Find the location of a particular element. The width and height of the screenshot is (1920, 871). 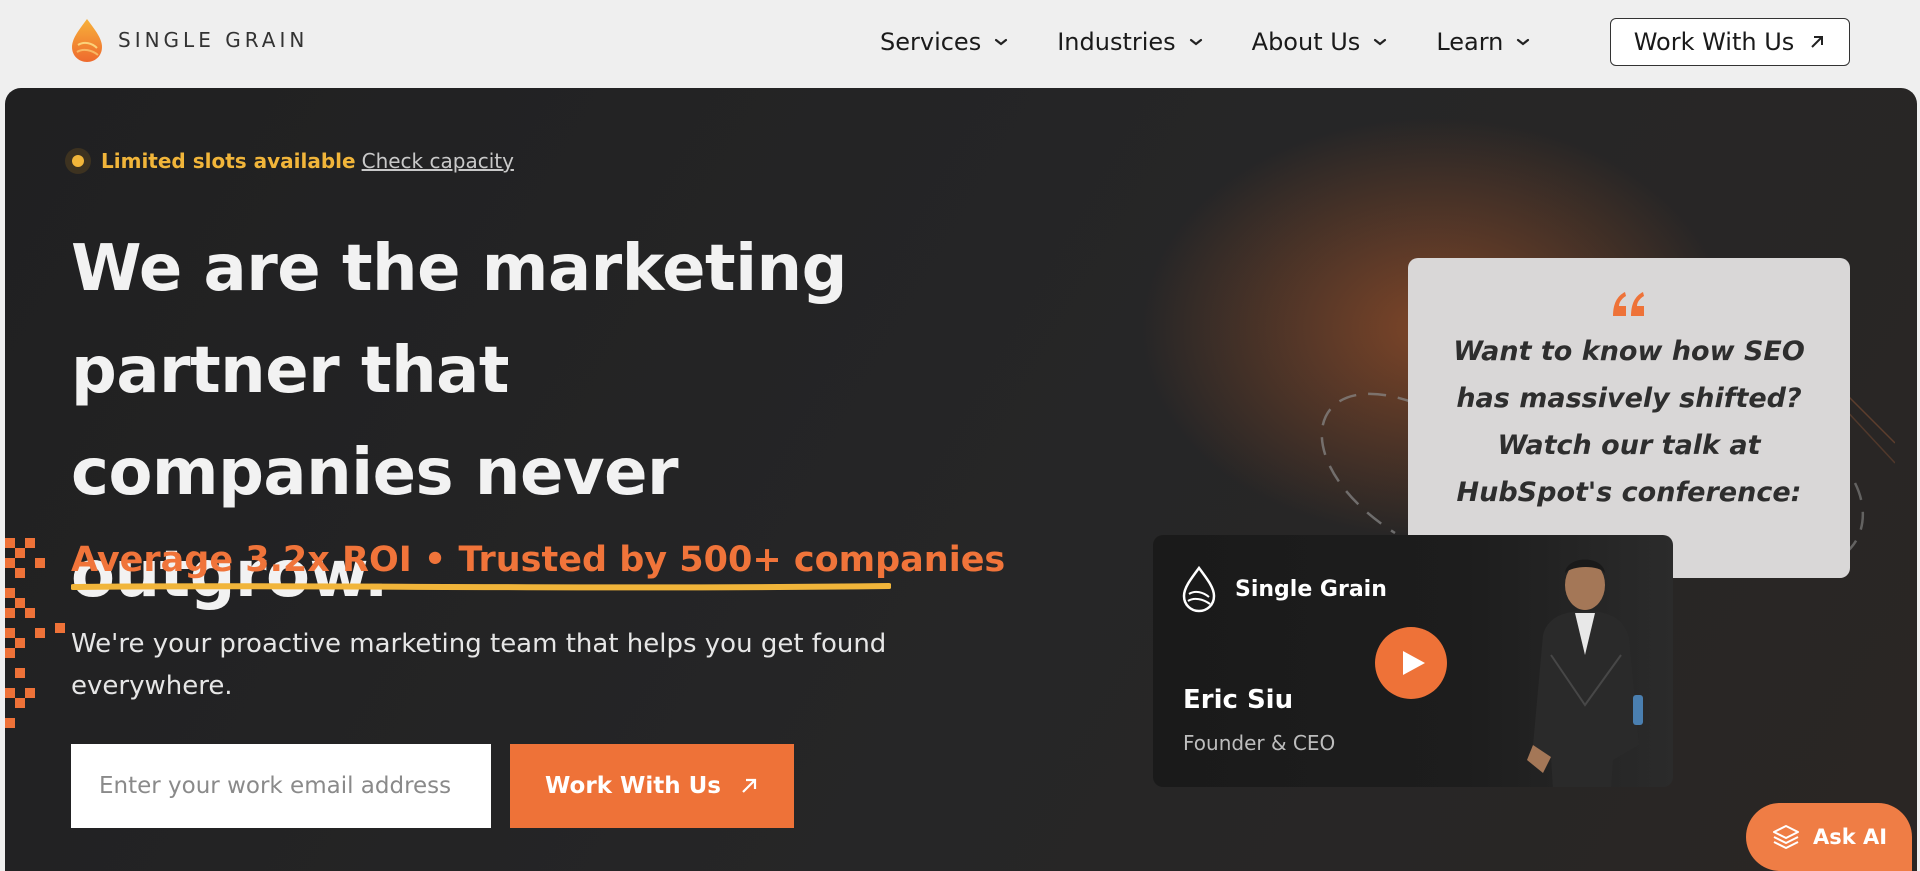

layers-icon is located at coordinates (1785, 837).